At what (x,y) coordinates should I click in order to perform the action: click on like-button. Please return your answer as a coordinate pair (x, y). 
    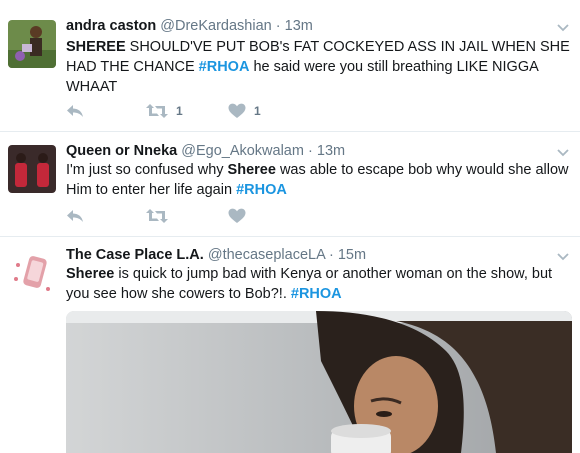
    Looking at the image, I should click on (237, 216).